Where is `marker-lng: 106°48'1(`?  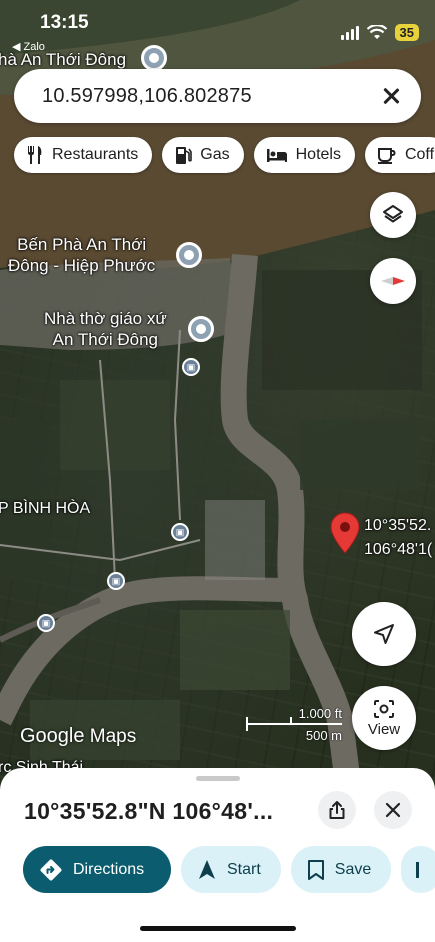
marker-lng: 106°48'1( is located at coordinates (398, 549).